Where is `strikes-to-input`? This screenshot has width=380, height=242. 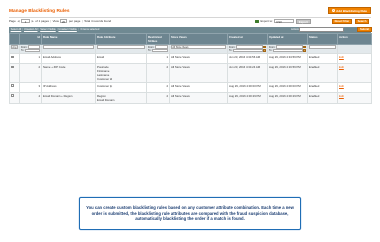 strikes-to-input is located at coordinates (160, 50).